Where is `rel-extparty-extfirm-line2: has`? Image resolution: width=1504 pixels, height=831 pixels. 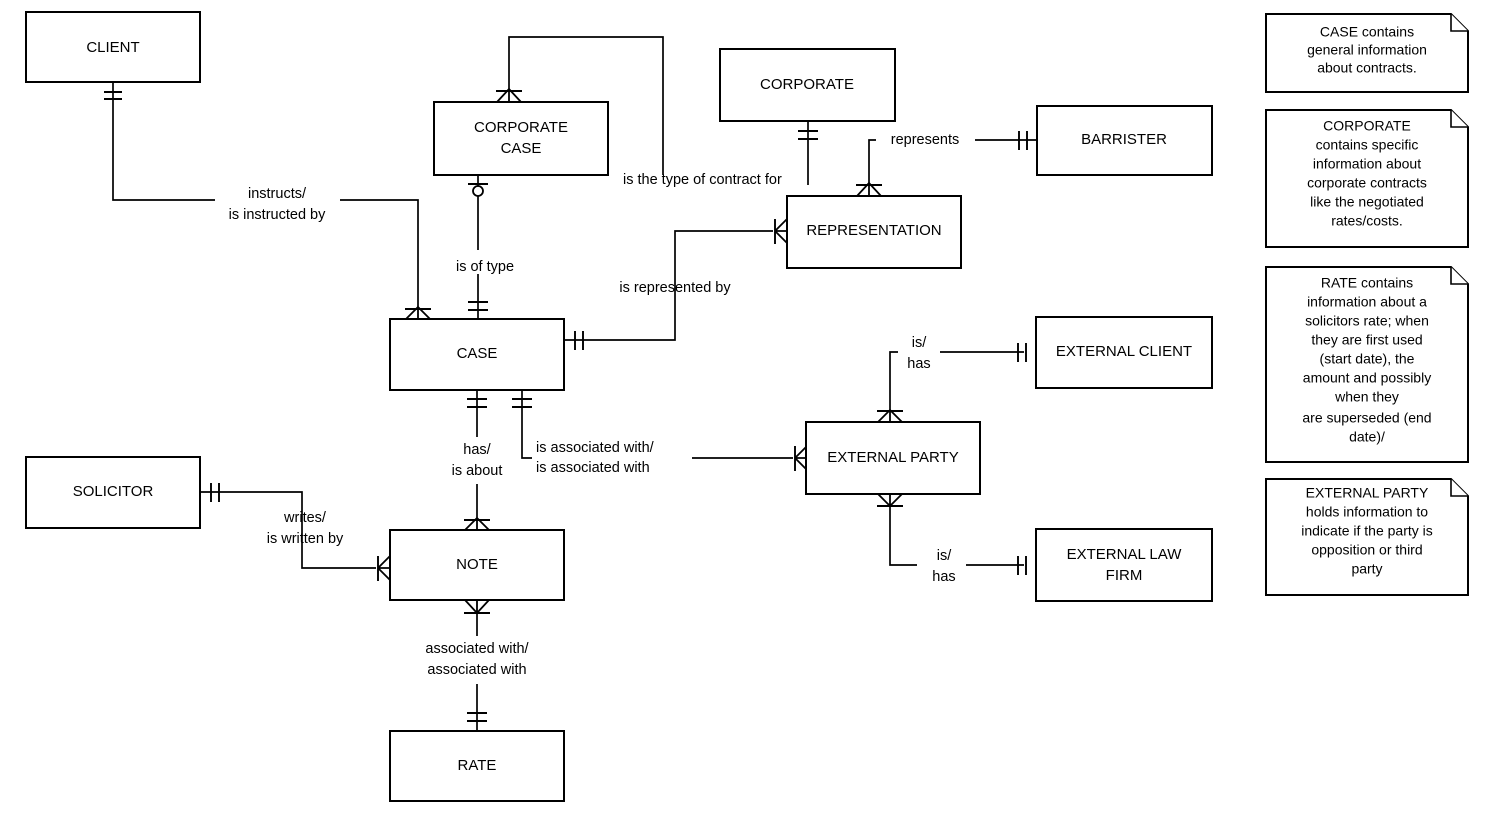 rel-extparty-extfirm-line2: has is located at coordinates (943, 577).